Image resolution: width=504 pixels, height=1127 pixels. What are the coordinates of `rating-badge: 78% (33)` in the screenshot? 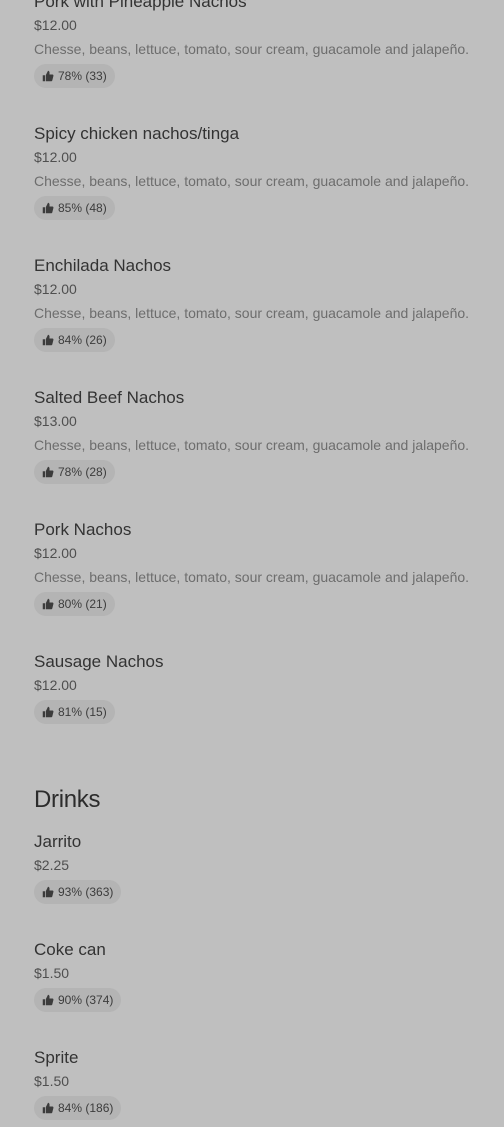 It's located at (74, 76).